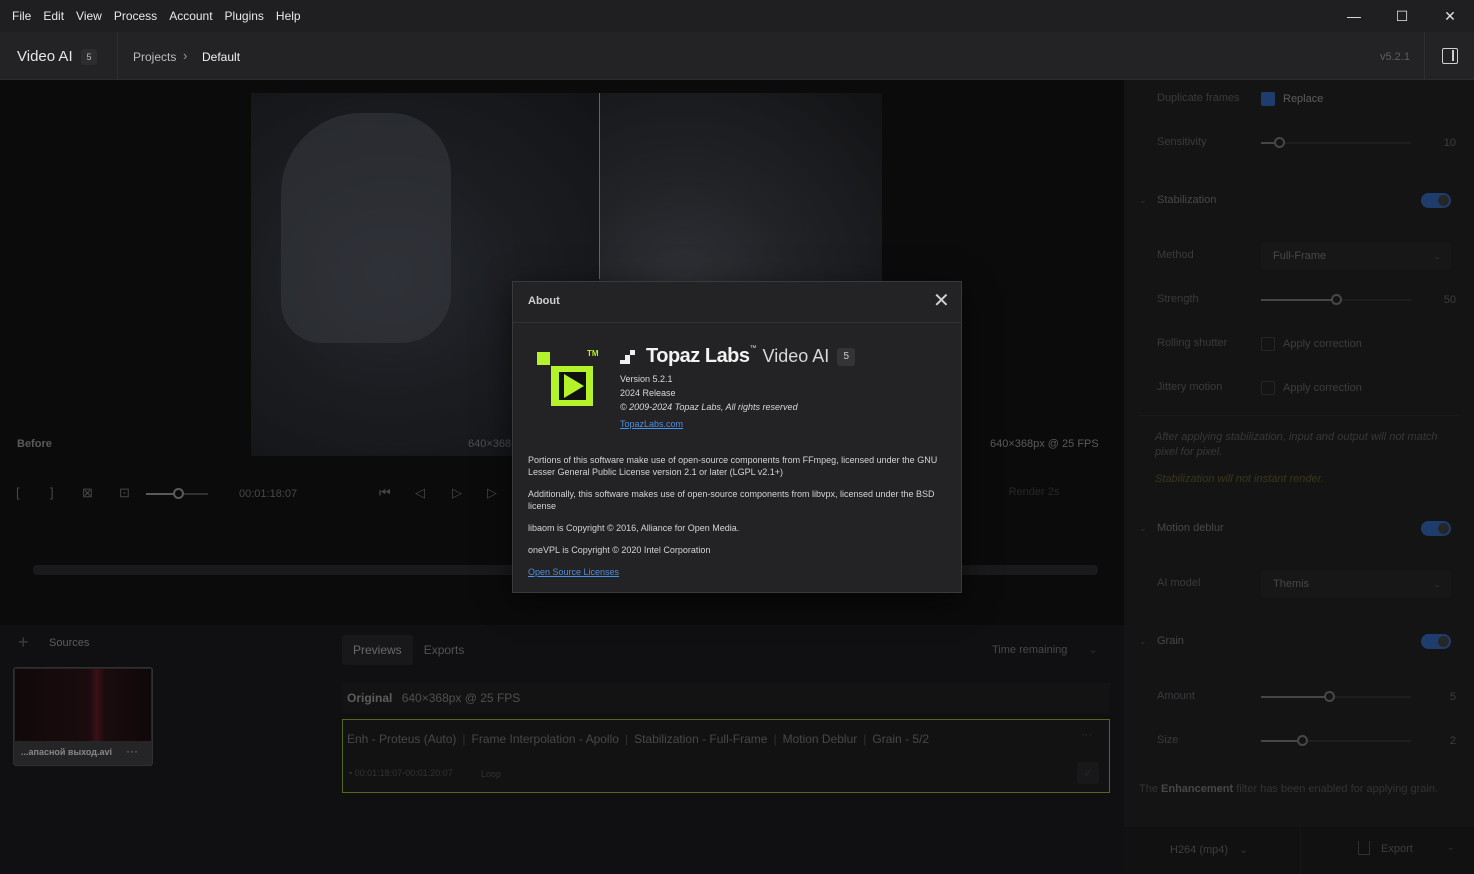 The width and height of the screenshot is (1474, 874). I want to click on close-window-button: ✕, so click(1450, 16).